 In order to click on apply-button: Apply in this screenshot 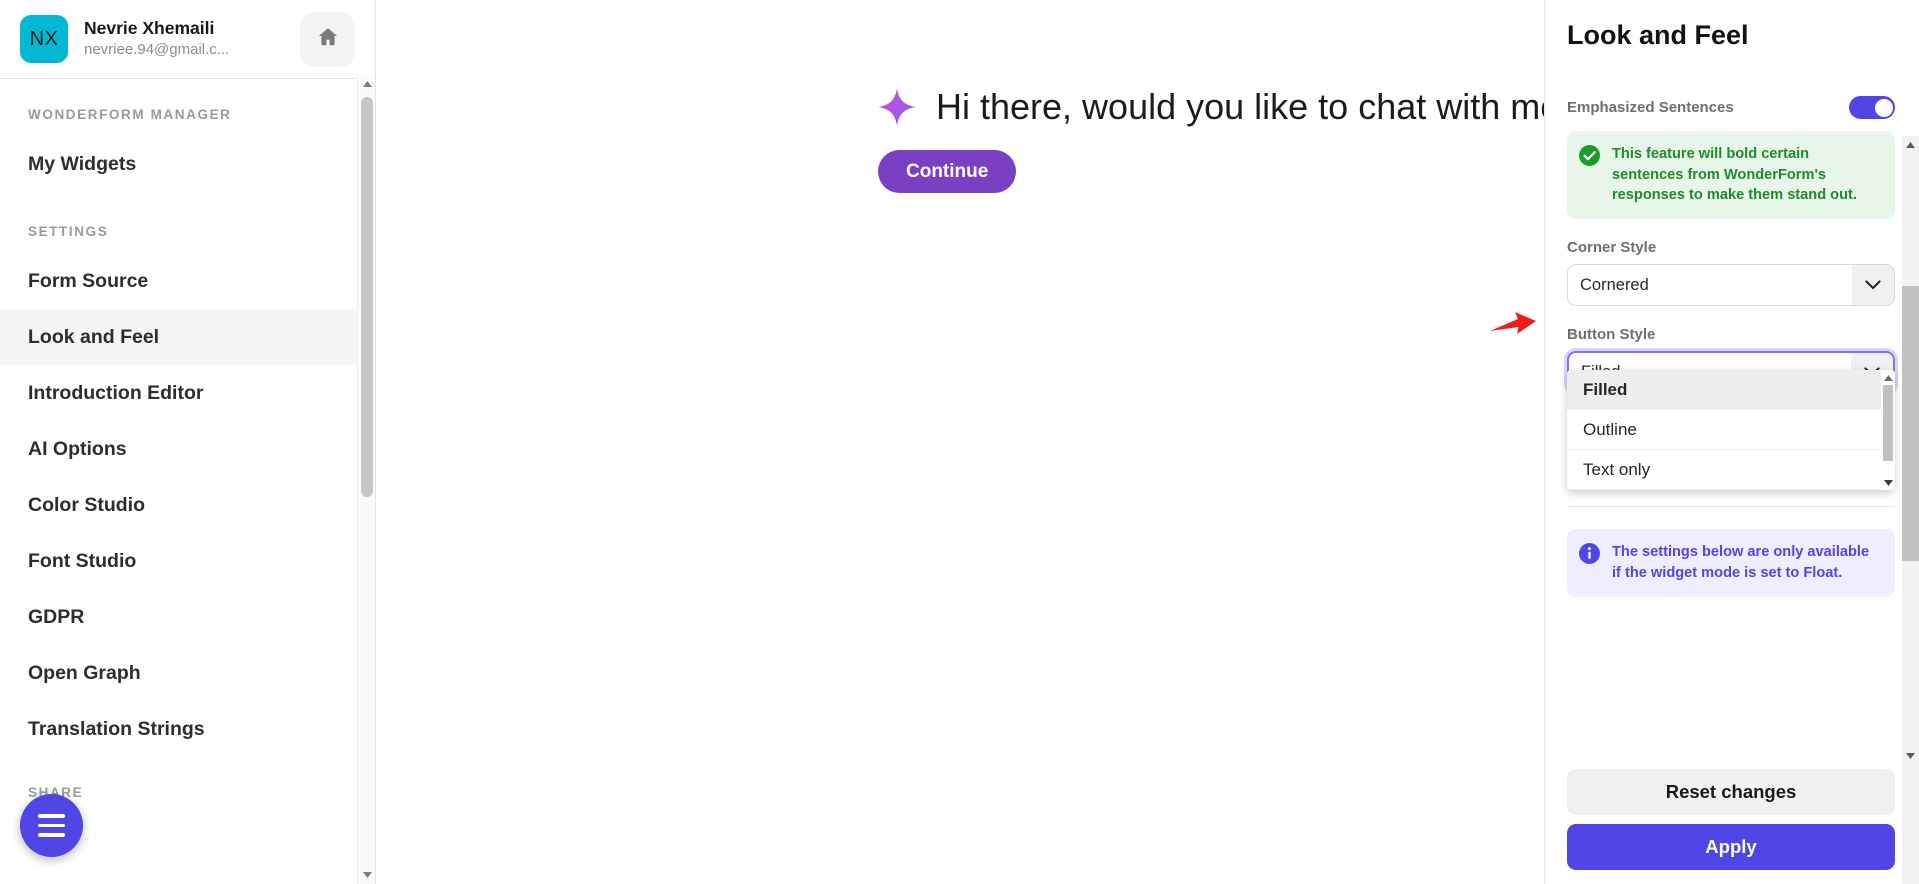, I will do `click(1731, 847)`.